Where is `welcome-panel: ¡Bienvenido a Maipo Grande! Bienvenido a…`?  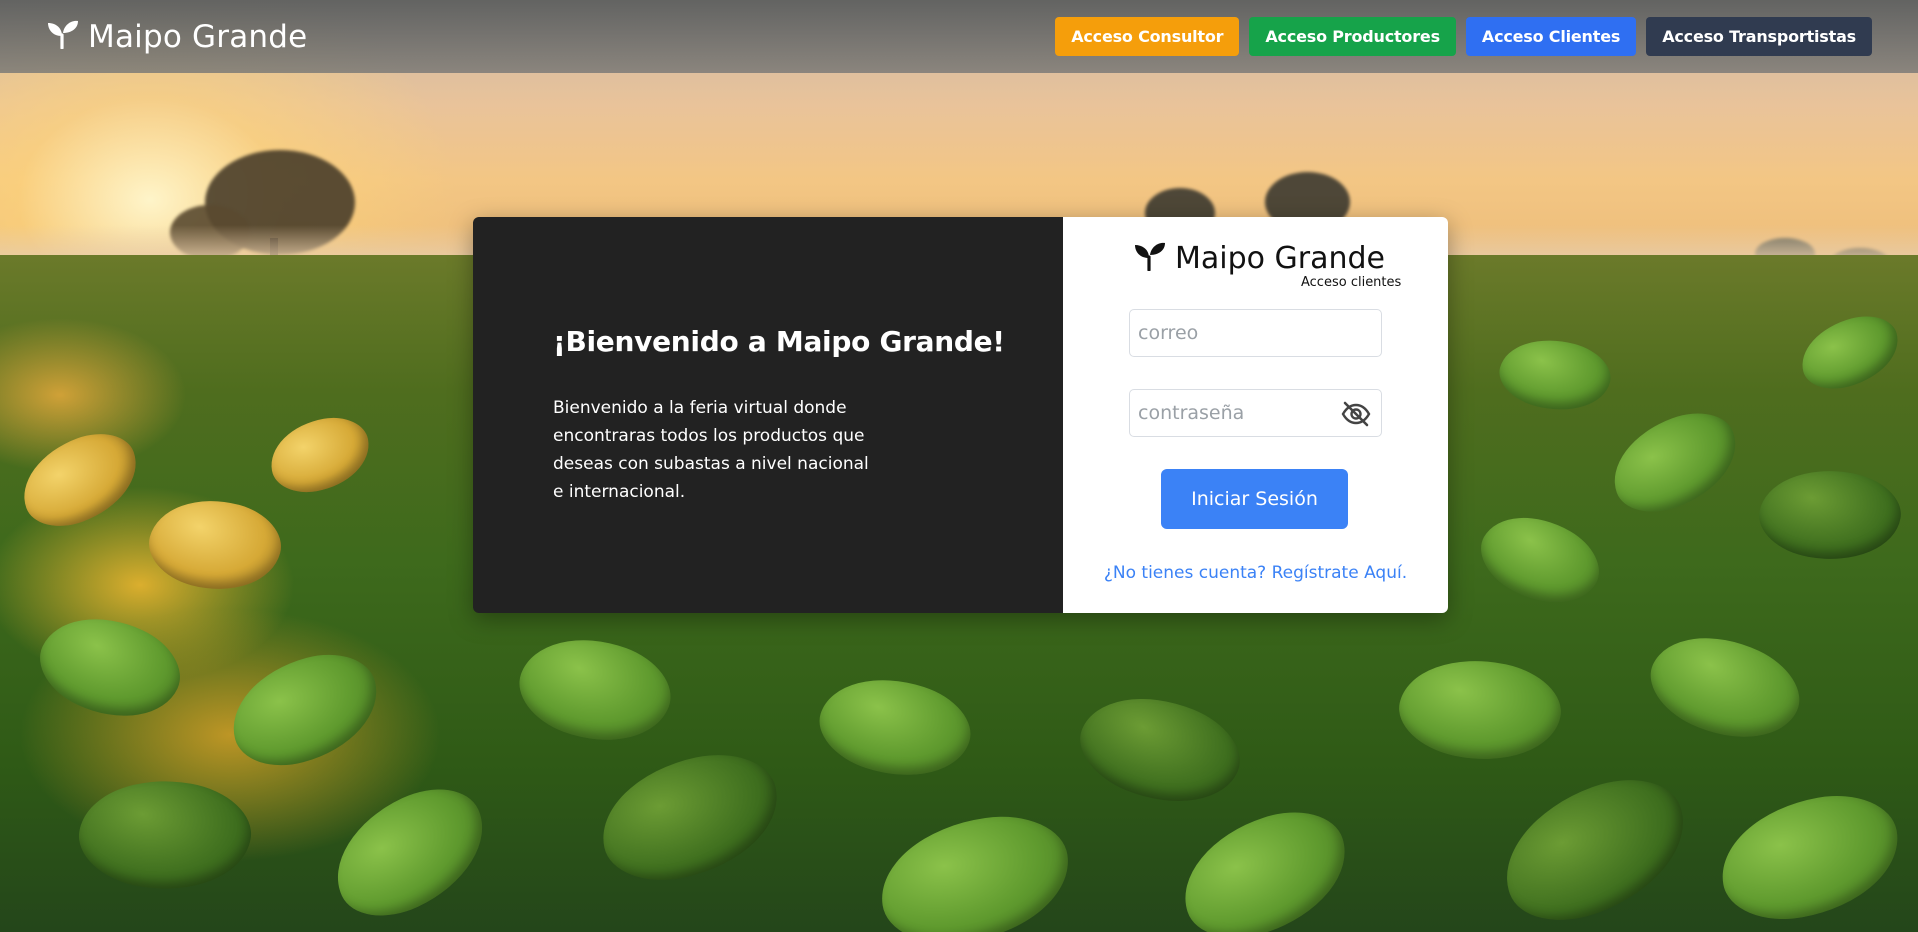
welcome-panel: ¡Bienvenido a Maipo Grande! Bienvenido a… is located at coordinates (768, 415).